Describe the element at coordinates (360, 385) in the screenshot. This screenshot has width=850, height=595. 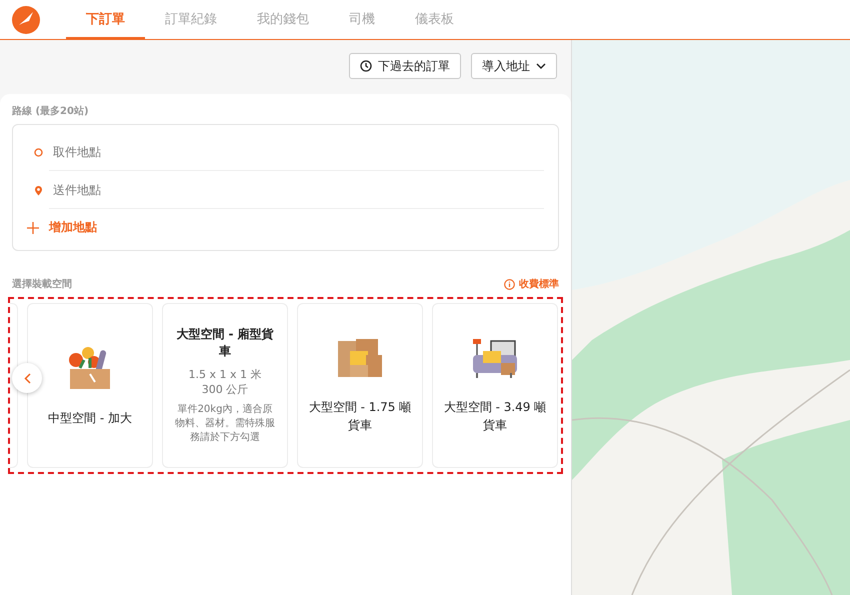
I see `vehicle-card: 大型空間 - 1.75 噸貨車` at that location.